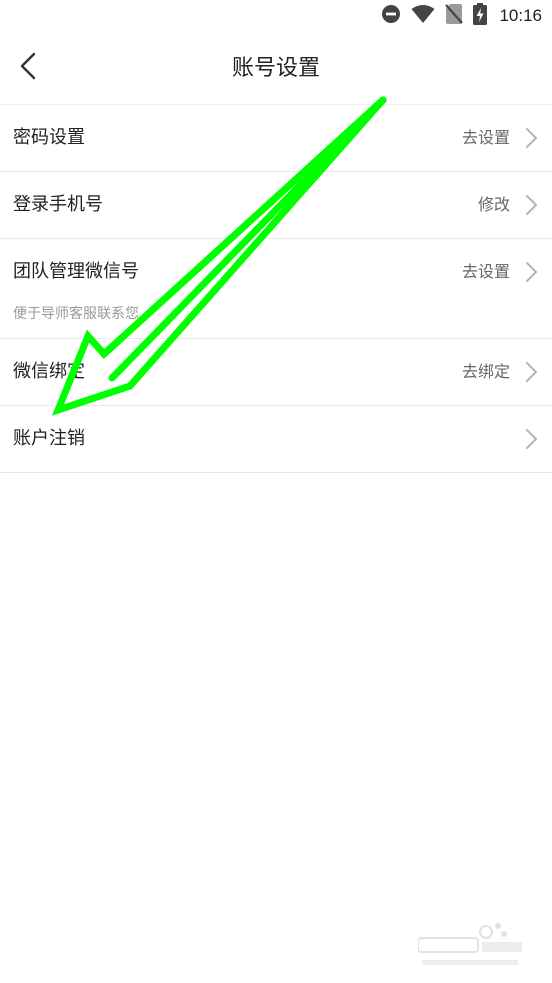 This screenshot has height=983, width=552. I want to click on row-subtext: 便于导师客服联系您, so click(76, 314).